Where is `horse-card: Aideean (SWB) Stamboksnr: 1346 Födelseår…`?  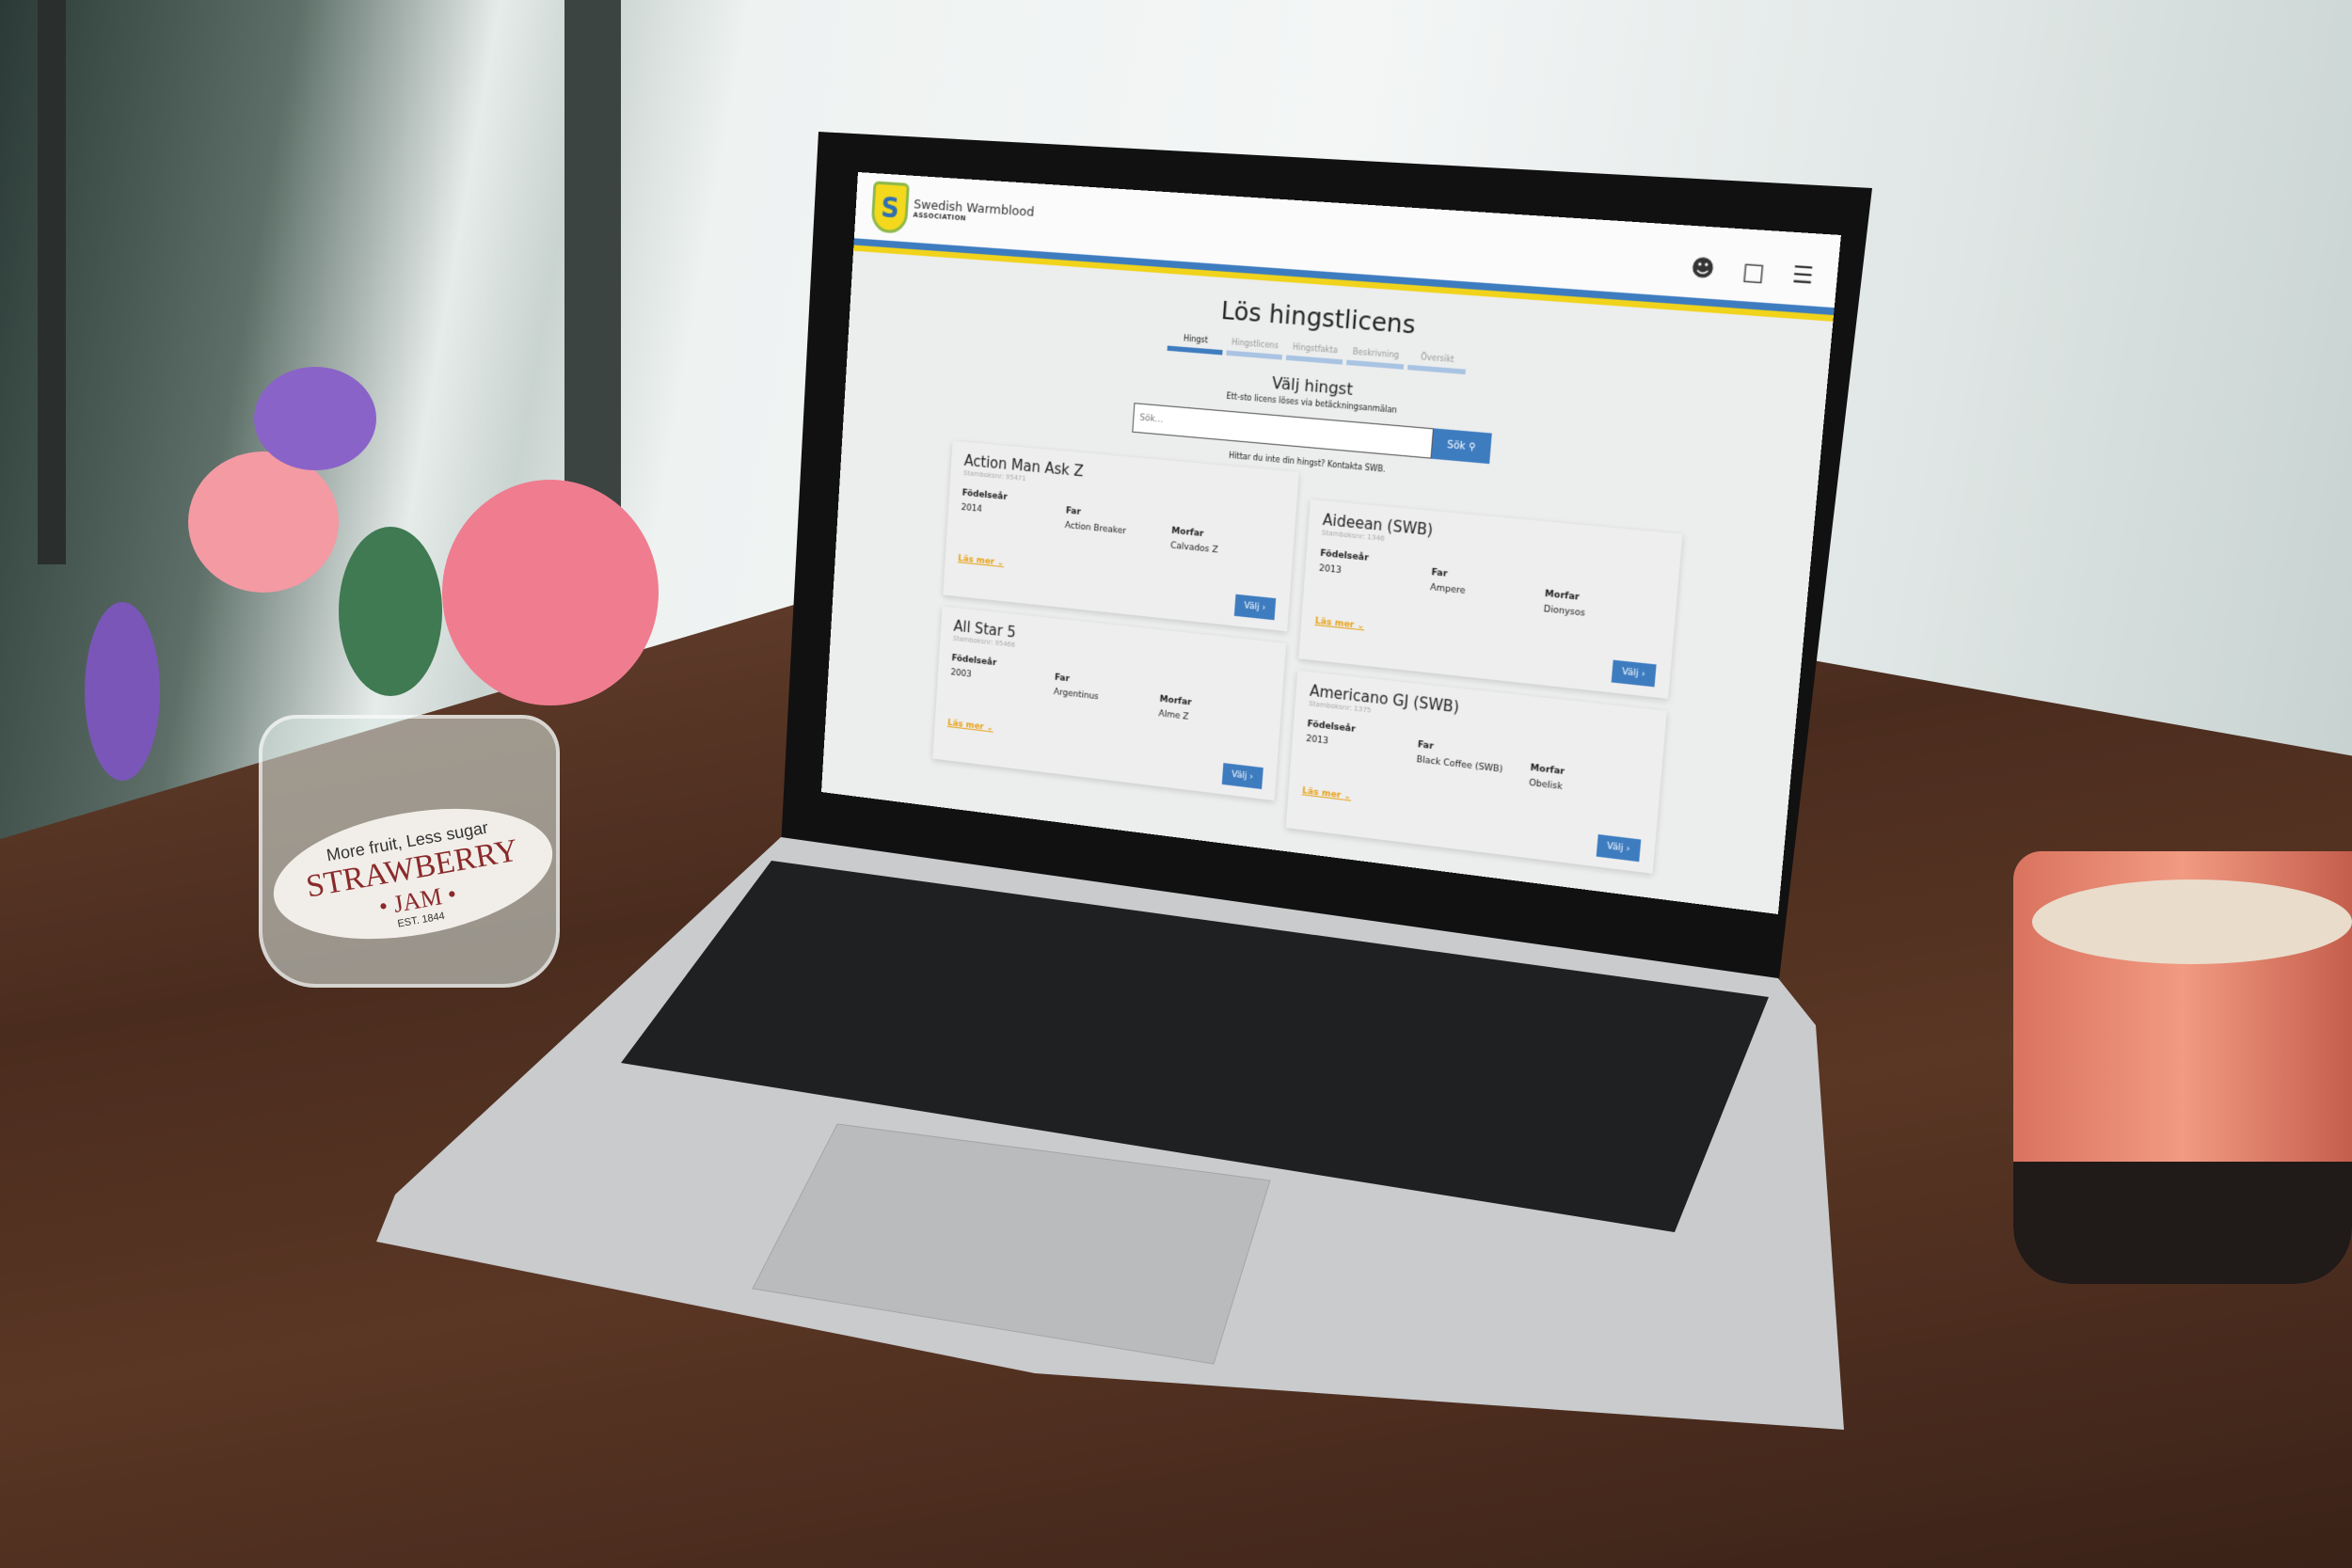
horse-card: Aideean (SWB) Stamboksnr: 1346 Födelseår… is located at coordinates (1490, 599).